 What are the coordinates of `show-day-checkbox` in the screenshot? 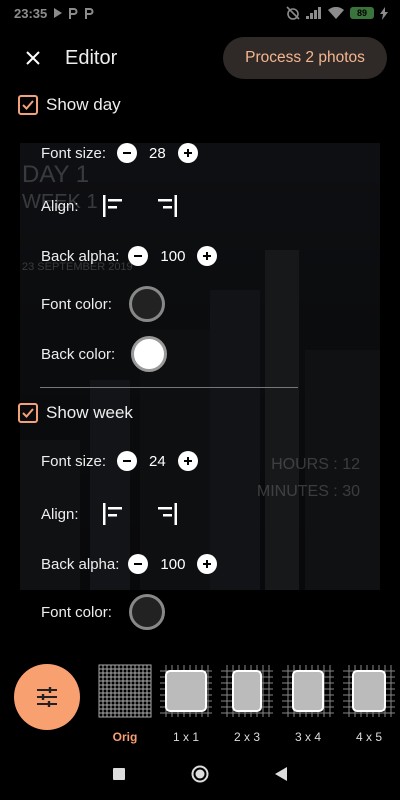 It's located at (28, 105).